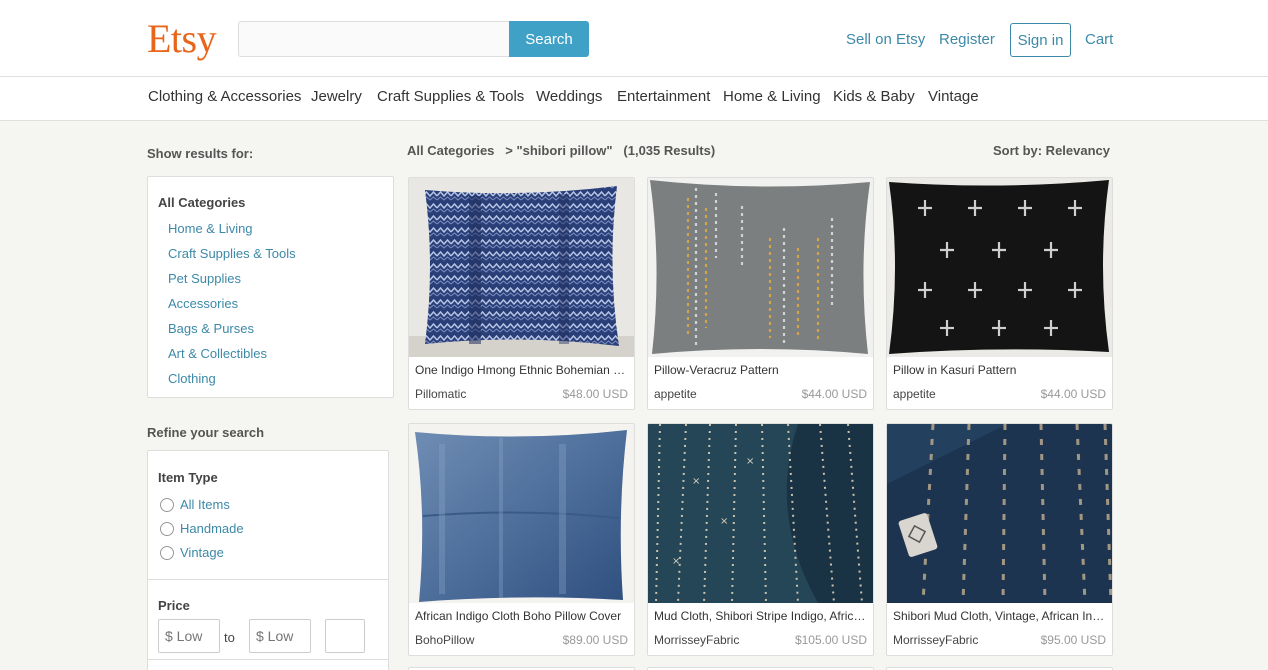  What do you see at coordinates (522, 616) in the screenshot?
I see `listing-title: African Indigo Cloth Boho Pillow Cover` at bounding box center [522, 616].